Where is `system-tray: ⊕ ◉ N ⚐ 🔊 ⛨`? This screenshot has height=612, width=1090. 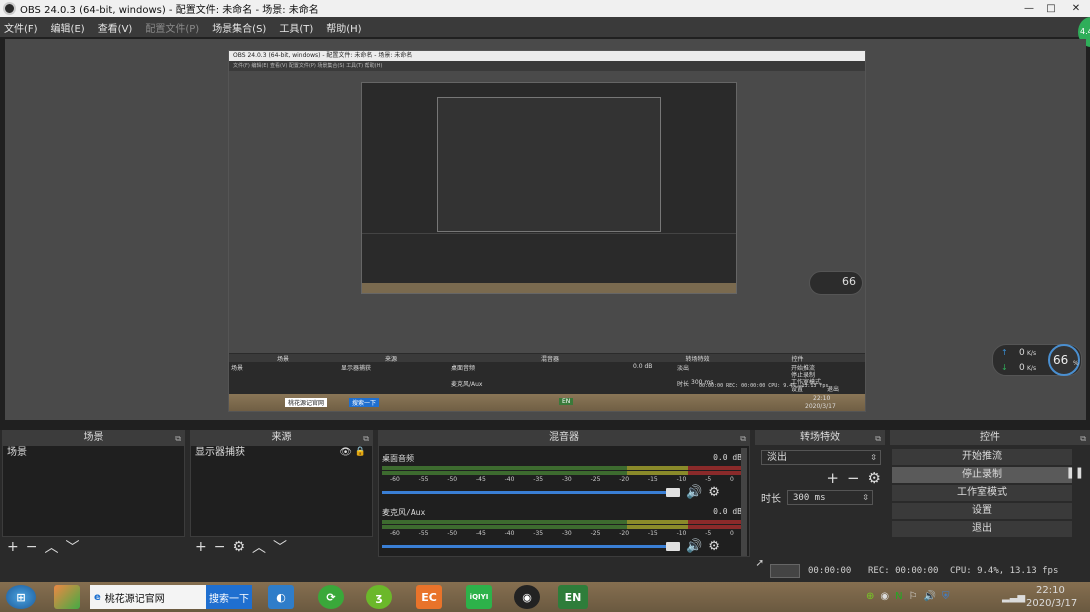 system-tray: ⊕ ◉ N ⚐ 🔊 ⛨ is located at coordinates (908, 596).